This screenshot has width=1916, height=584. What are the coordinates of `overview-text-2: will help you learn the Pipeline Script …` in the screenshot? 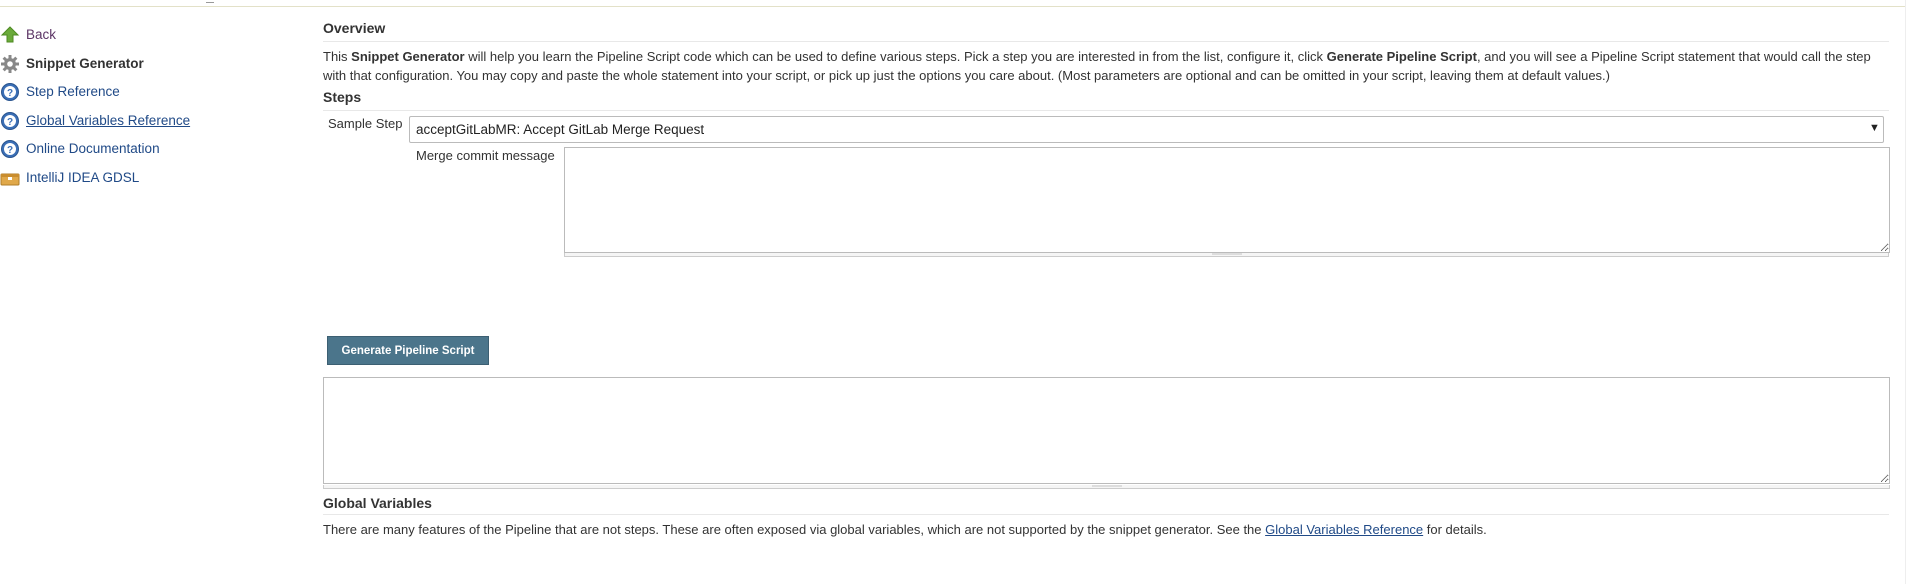 It's located at (895, 56).